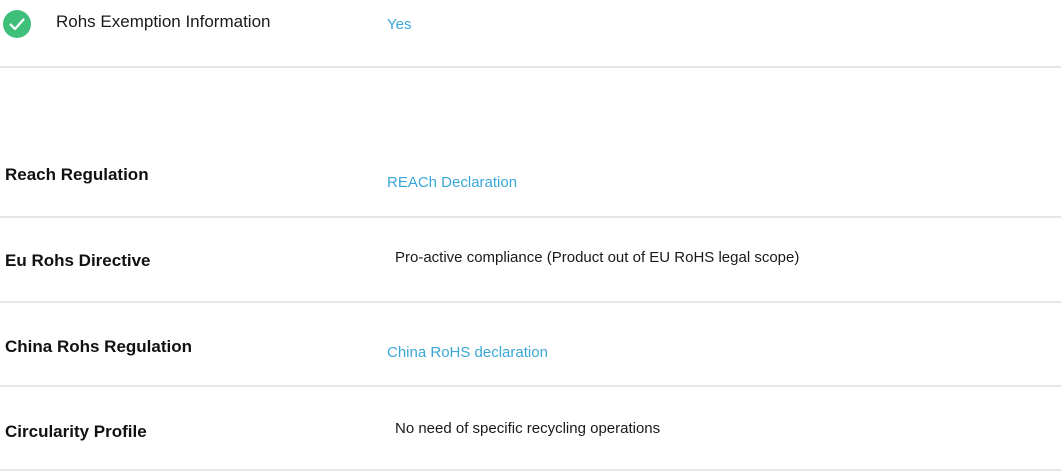 The width and height of the screenshot is (1061, 472). I want to click on rohs-exemption-label: Rohs Exemption Information, so click(163, 21).